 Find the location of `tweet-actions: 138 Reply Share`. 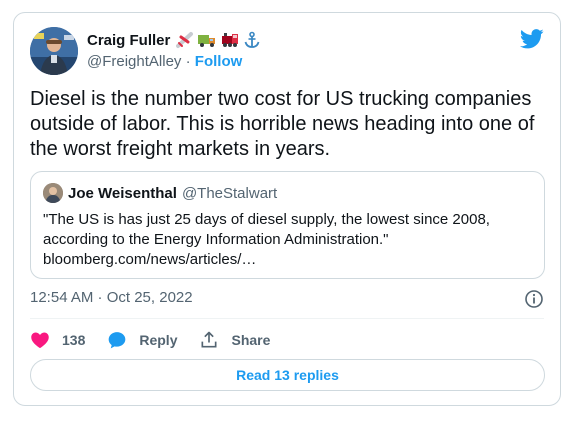

tweet-actions: 138 Reply Share is located at coordinates (161, 340).